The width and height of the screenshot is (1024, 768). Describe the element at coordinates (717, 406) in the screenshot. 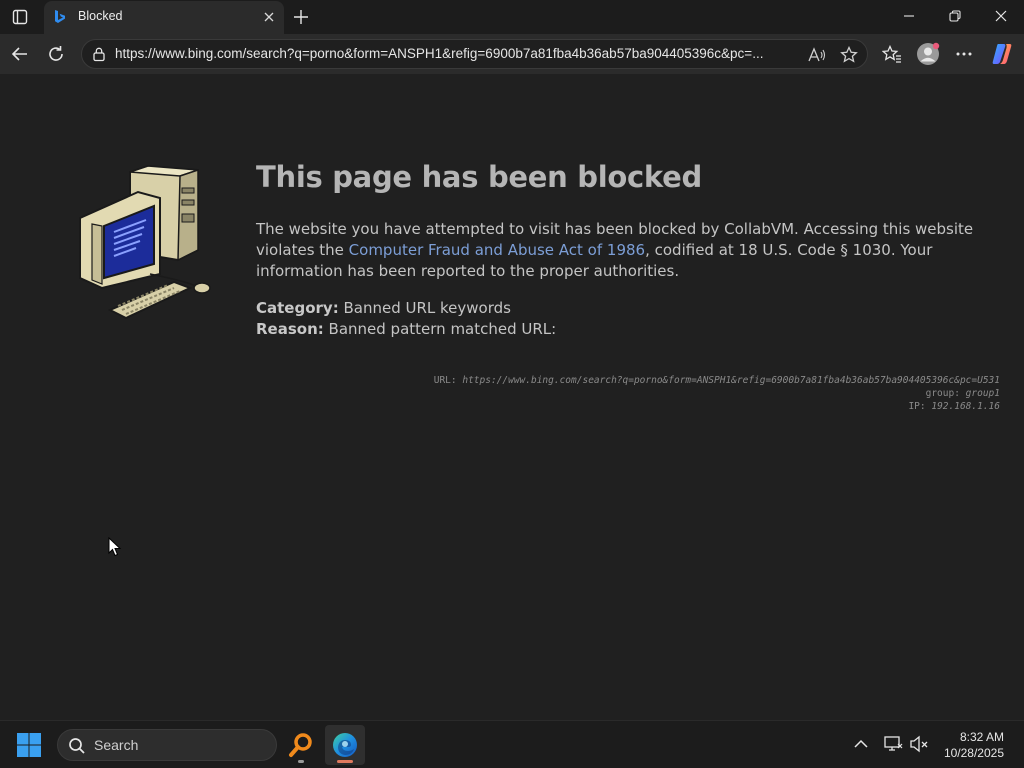

I see `meta-ip-line: IP: 192.168.1.16` at that location.